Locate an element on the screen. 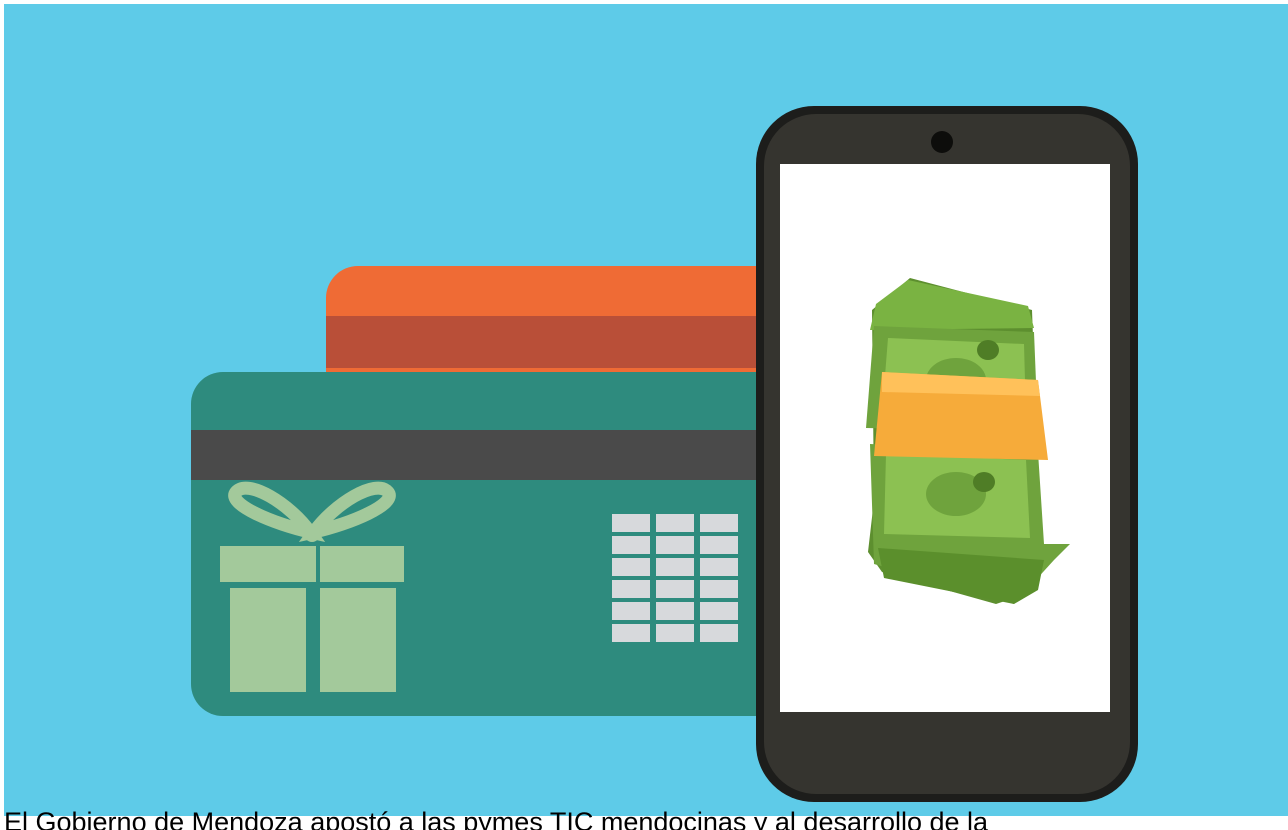 This screenshot has width=1288, height=830. money-lower-dot is located at coordinates (984, 482).